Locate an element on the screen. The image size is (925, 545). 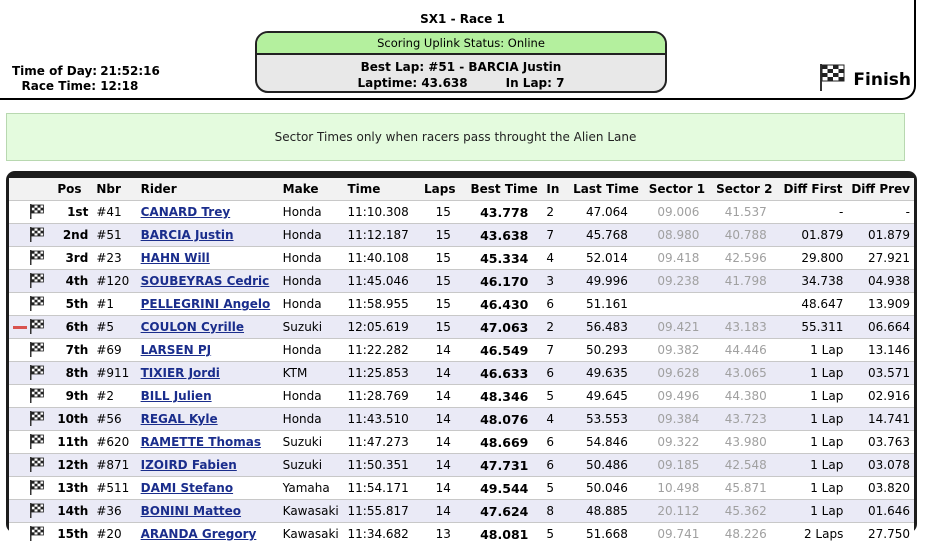
cell-rider: BILL Julien is located at coordinates (208, 396).